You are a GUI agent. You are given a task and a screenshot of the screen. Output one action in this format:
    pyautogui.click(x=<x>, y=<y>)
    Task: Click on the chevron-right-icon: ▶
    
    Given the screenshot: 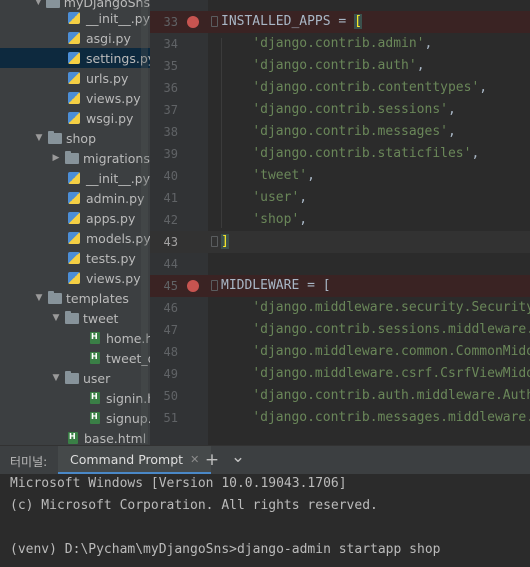 What is the action you would take?
    pyautogui.click(x=56, y=158)
    